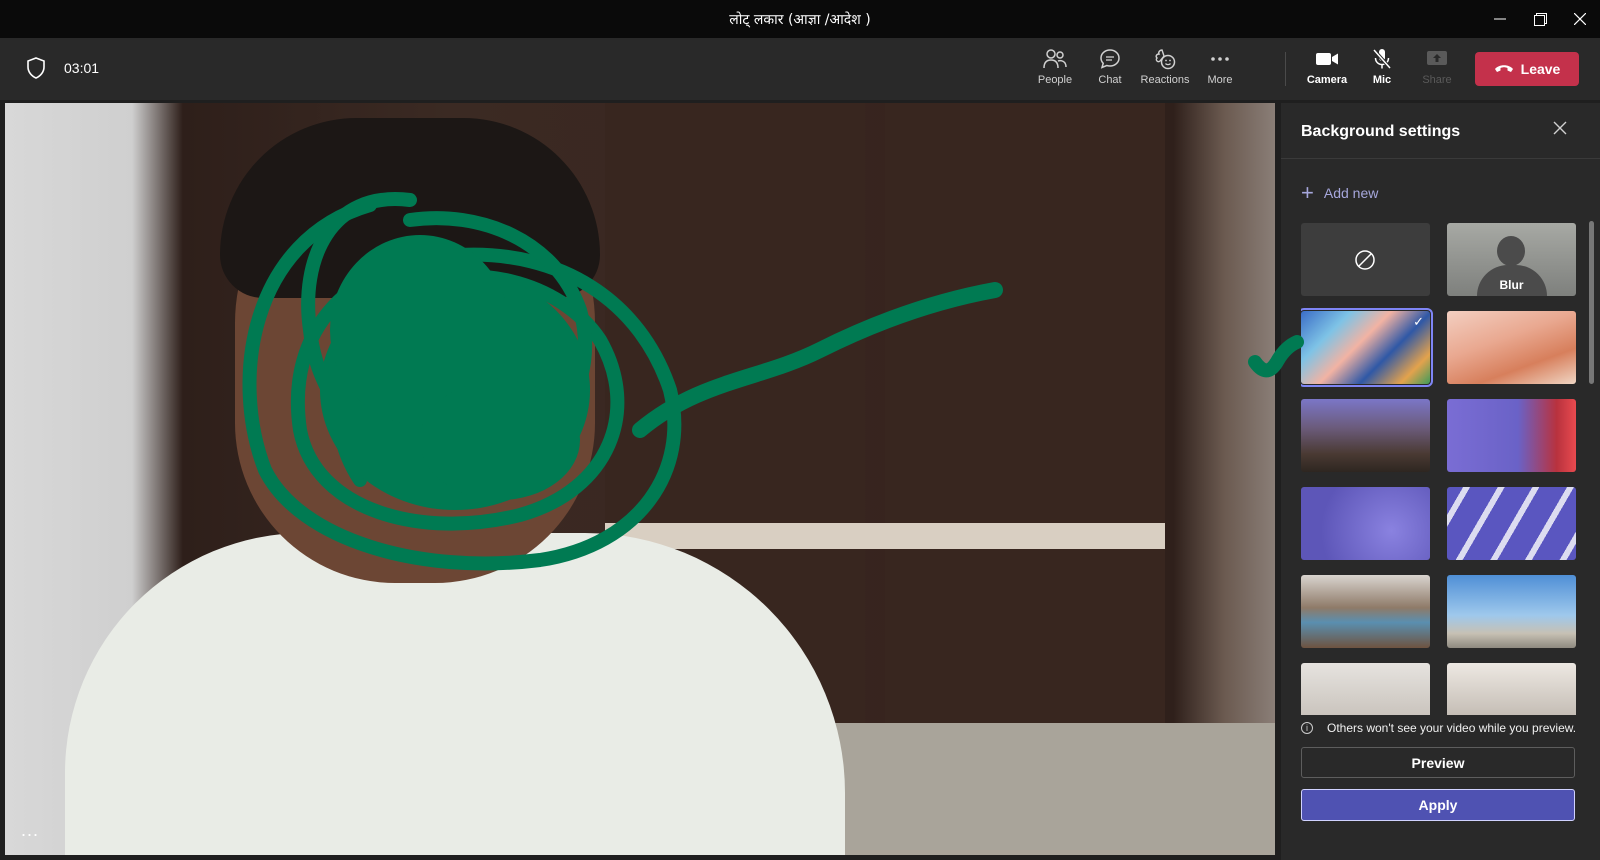 This screenshot has height=860, width=1600. What do you see at coordinates (1285, 69) in the screenshot?
I see `toolbar-divider` at bounding box center [1285, 69].